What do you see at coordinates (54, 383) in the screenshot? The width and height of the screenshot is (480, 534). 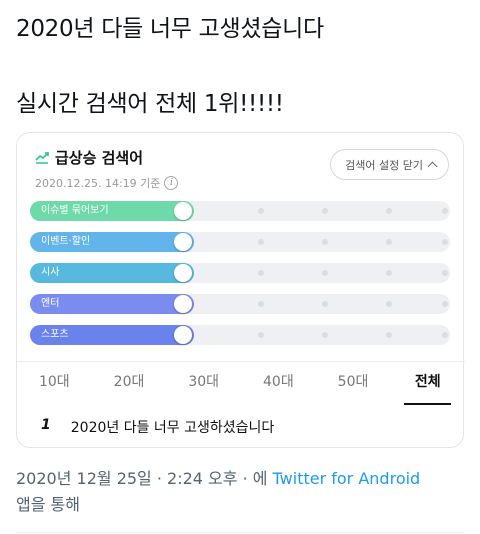 I see `tab-10s: 10대` at bounding box center [54, 383].